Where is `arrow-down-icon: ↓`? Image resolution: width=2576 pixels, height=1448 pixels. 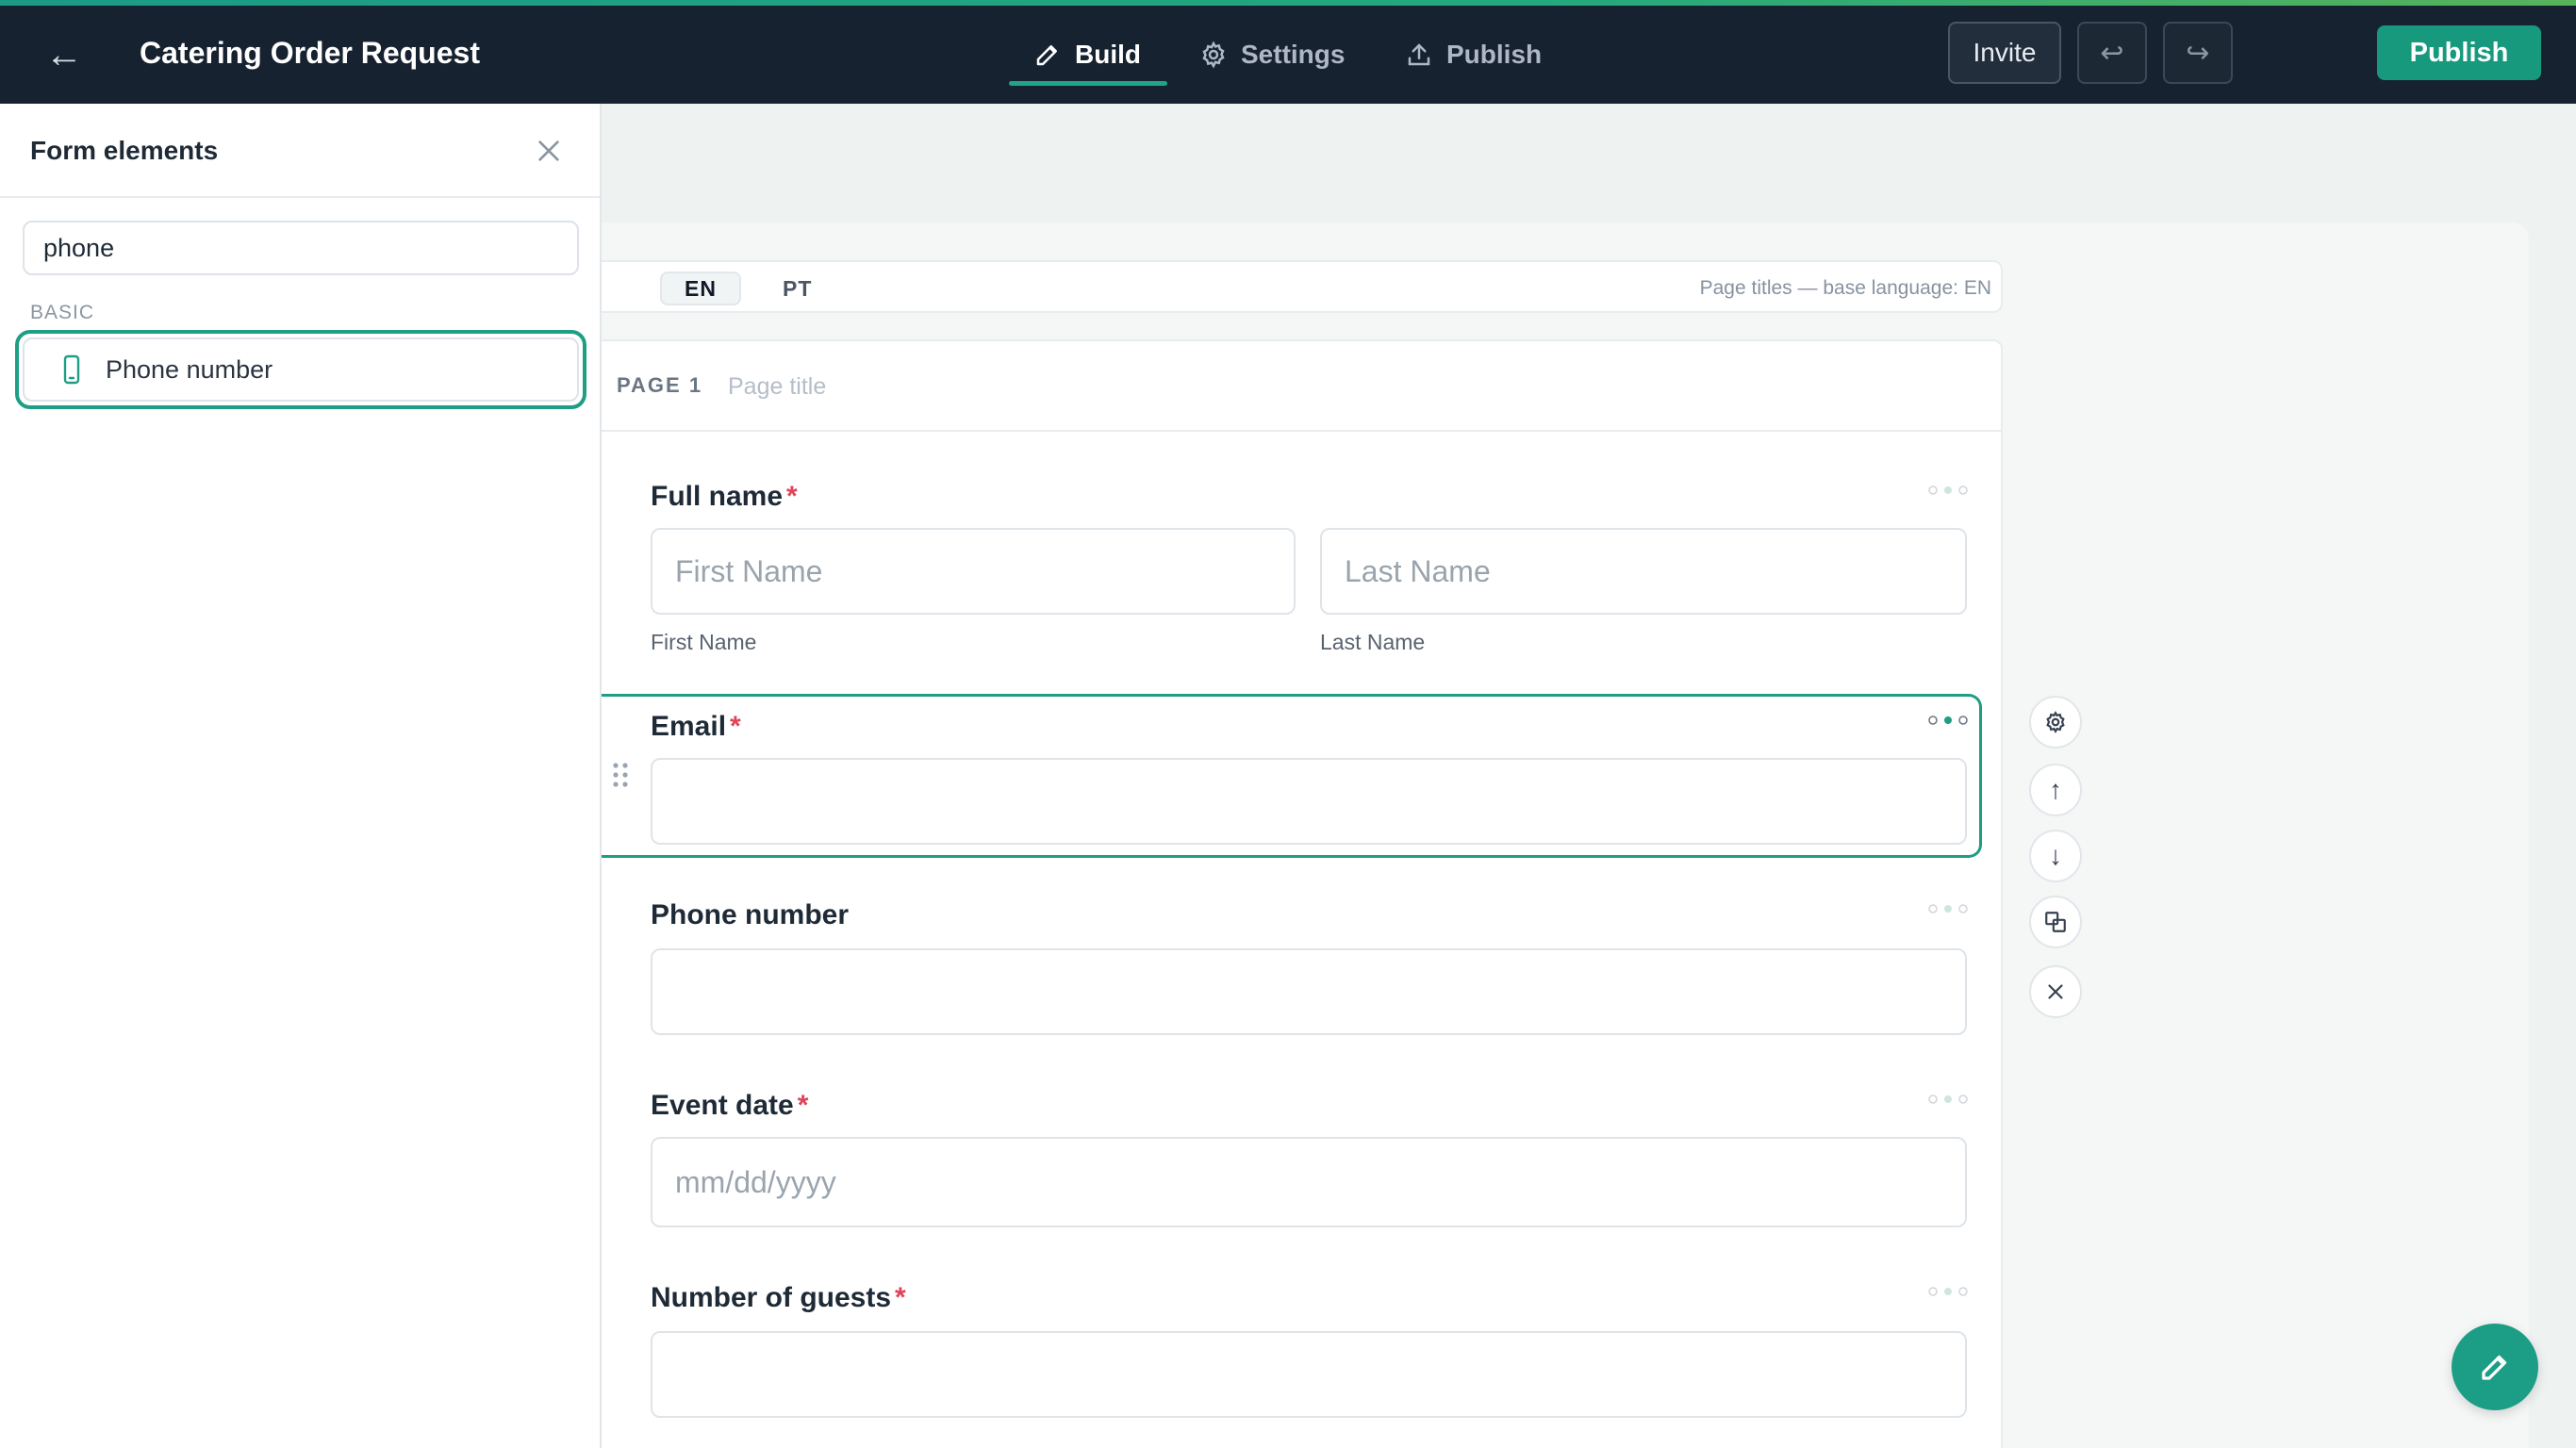 arrow-down-icon: ↓ is located at coordinates (2055, 855).